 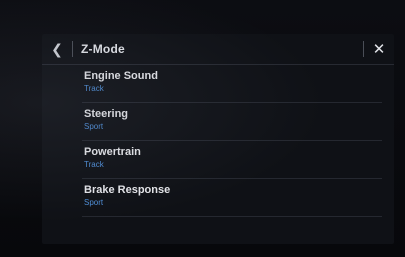 What do you see at coordinates (103, 49) in the screenshot?
I see `page-title: Z-Mode` at bounding box center [103, 49].